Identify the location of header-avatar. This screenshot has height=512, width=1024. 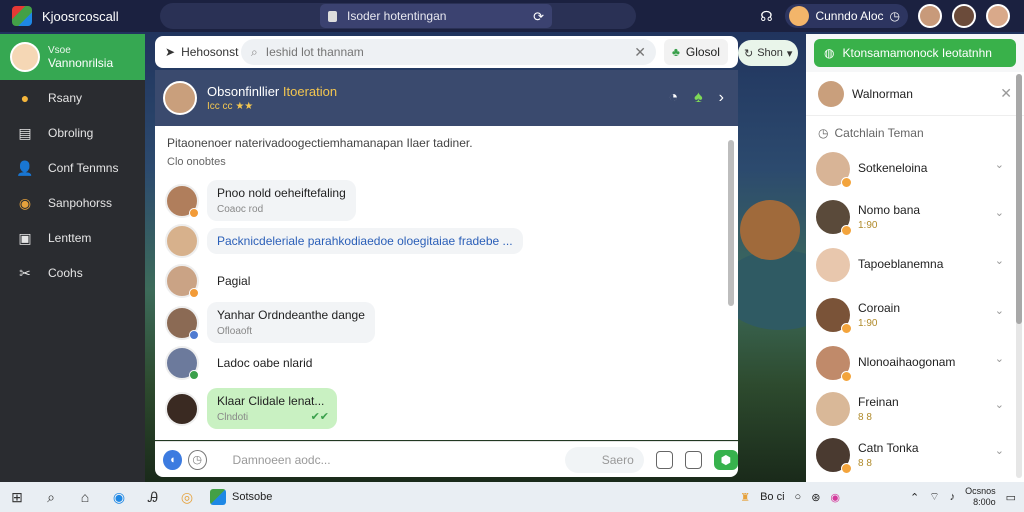
(831, 93).